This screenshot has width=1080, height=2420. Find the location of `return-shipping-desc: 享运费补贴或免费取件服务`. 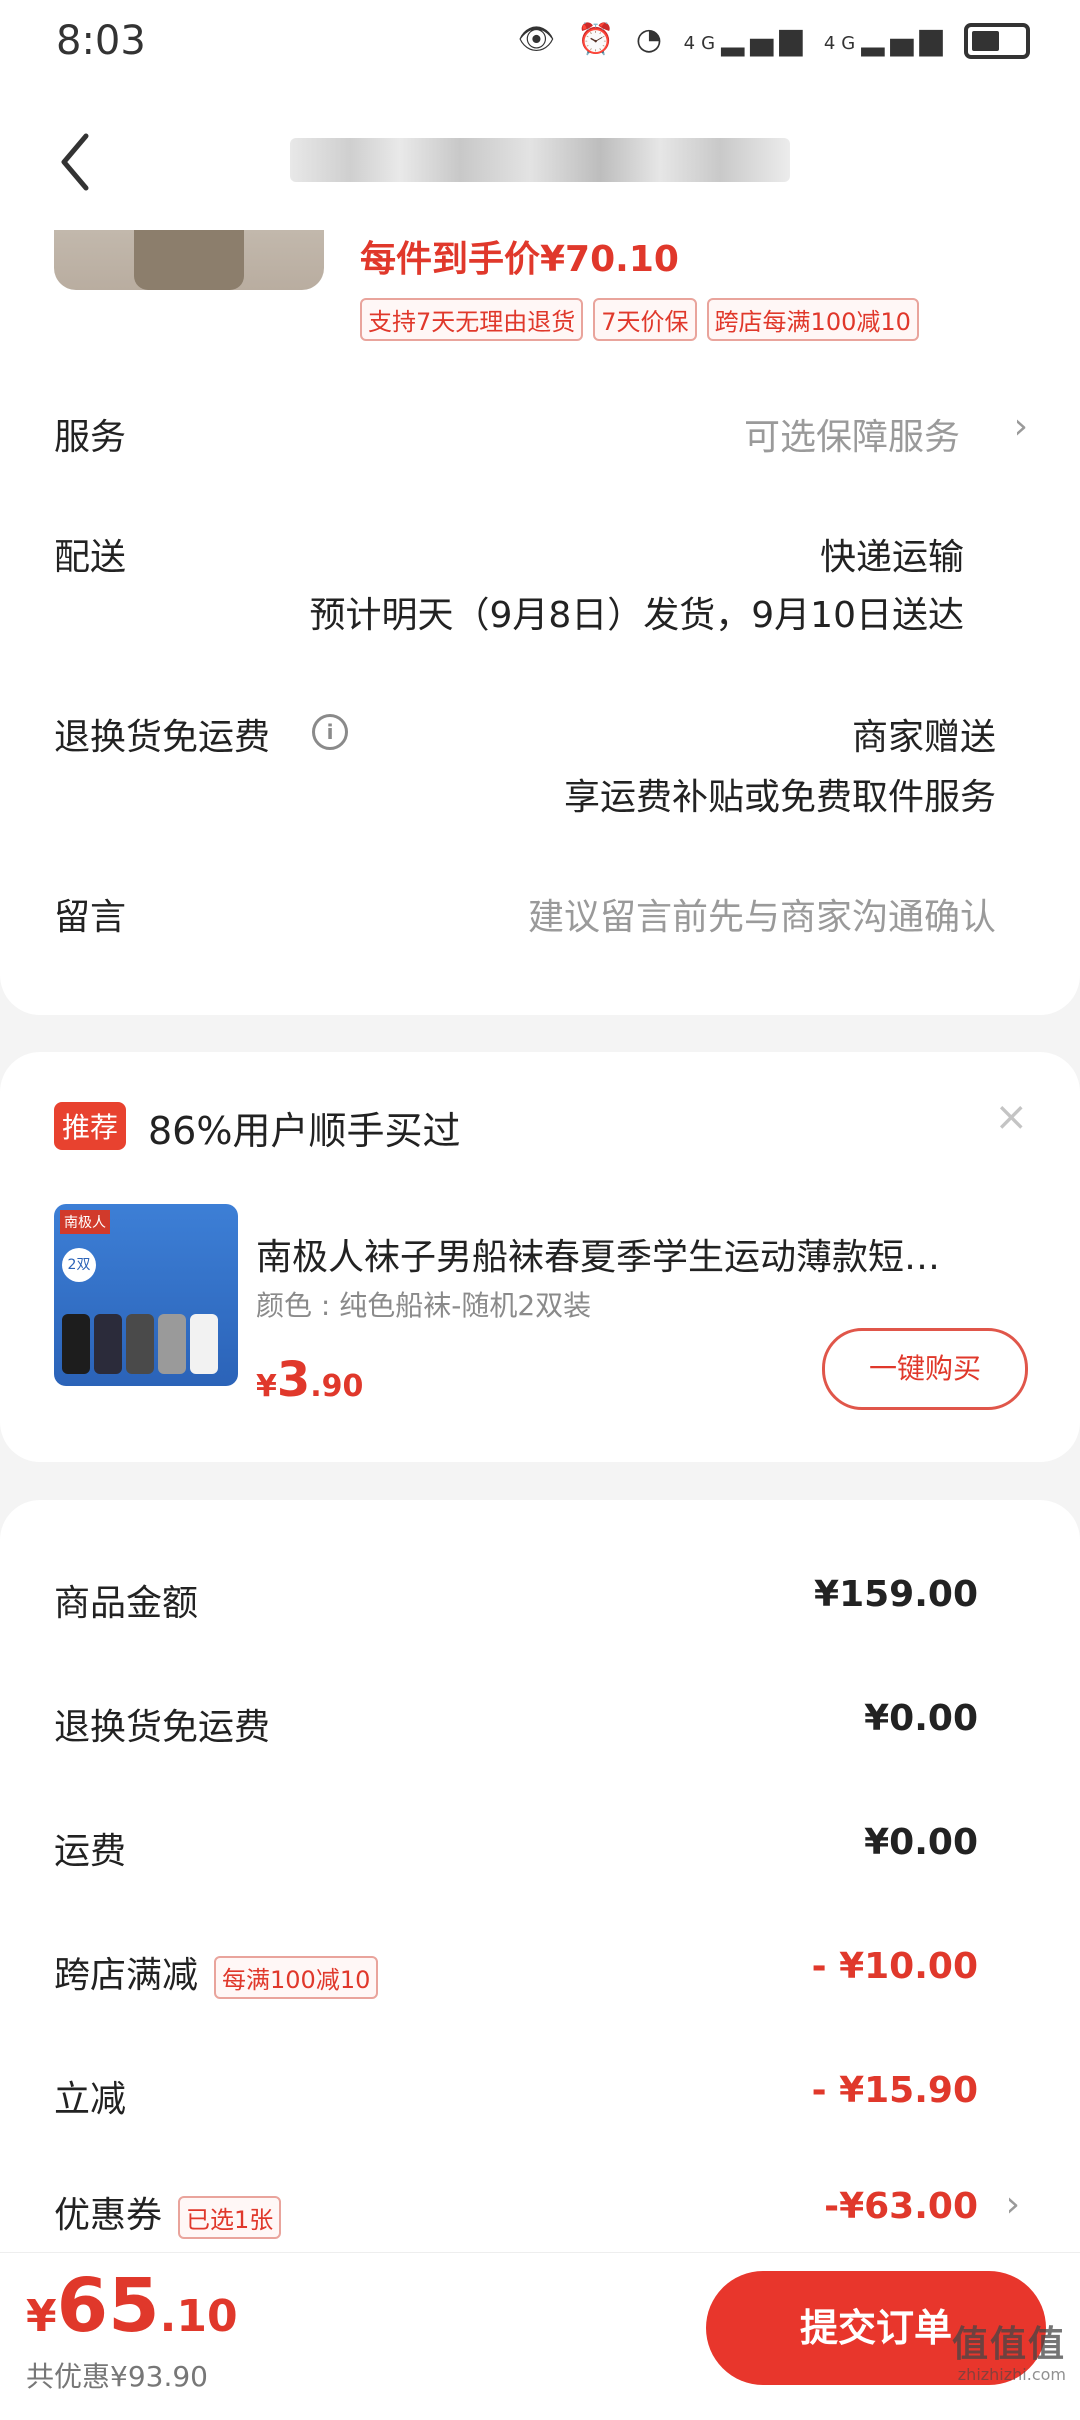

return-shipping-desc: 享运费补贴或免费取件服务 is located at coordinates (779, 797).